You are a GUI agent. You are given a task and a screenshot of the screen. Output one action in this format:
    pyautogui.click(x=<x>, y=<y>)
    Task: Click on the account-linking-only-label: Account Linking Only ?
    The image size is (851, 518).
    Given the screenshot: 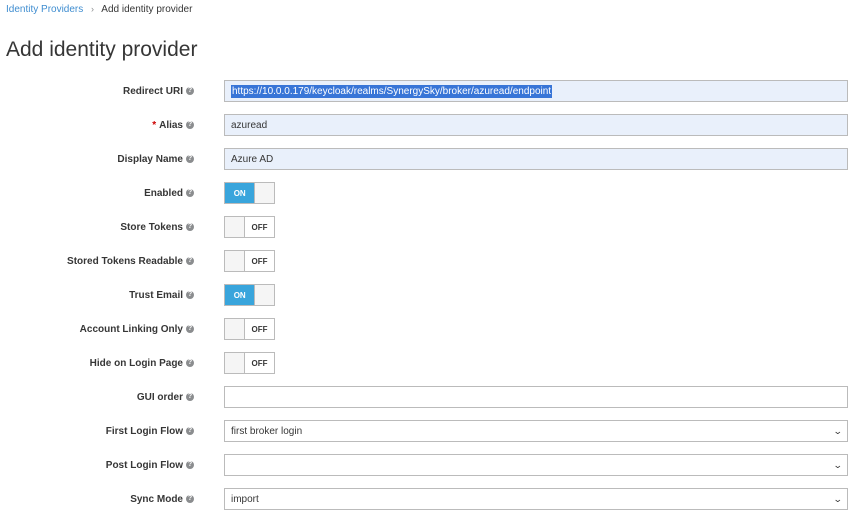 What is the action you would take?
    pyautogui.click(x=136, y=329)
    